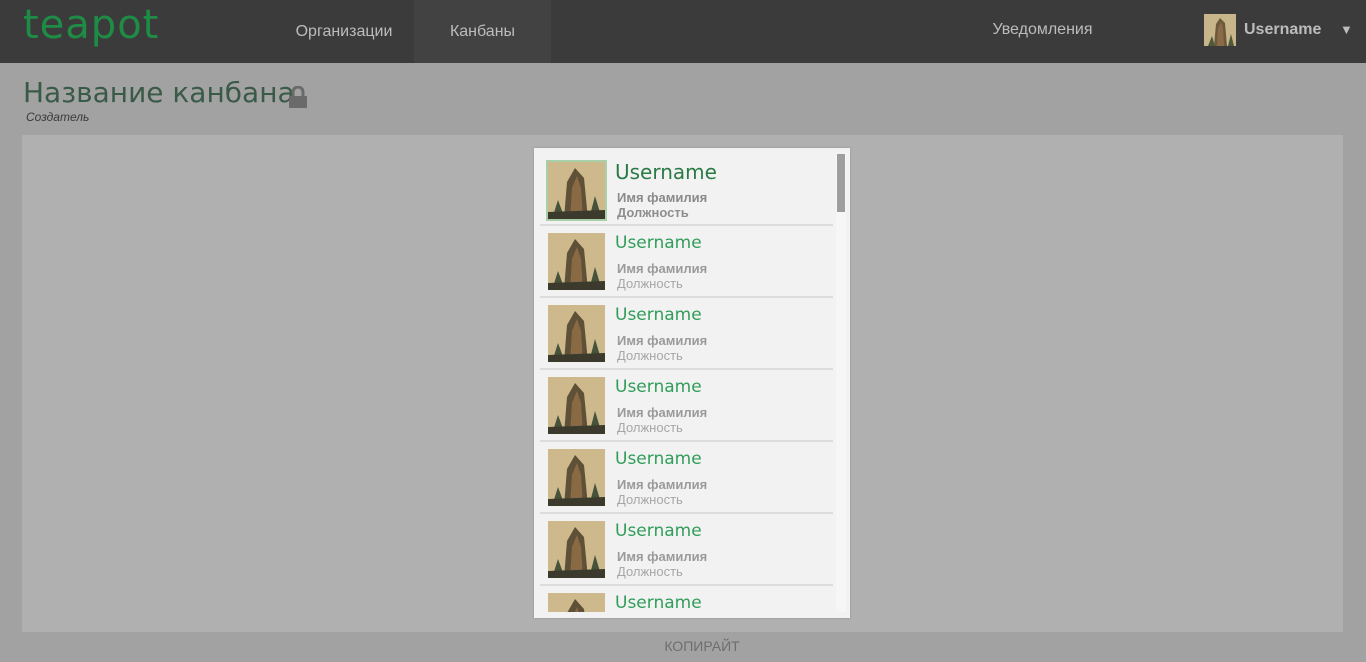 This screenshot has height=662, width=1366. I want to click on user-menu: Username ▼, so click(1285, 31).